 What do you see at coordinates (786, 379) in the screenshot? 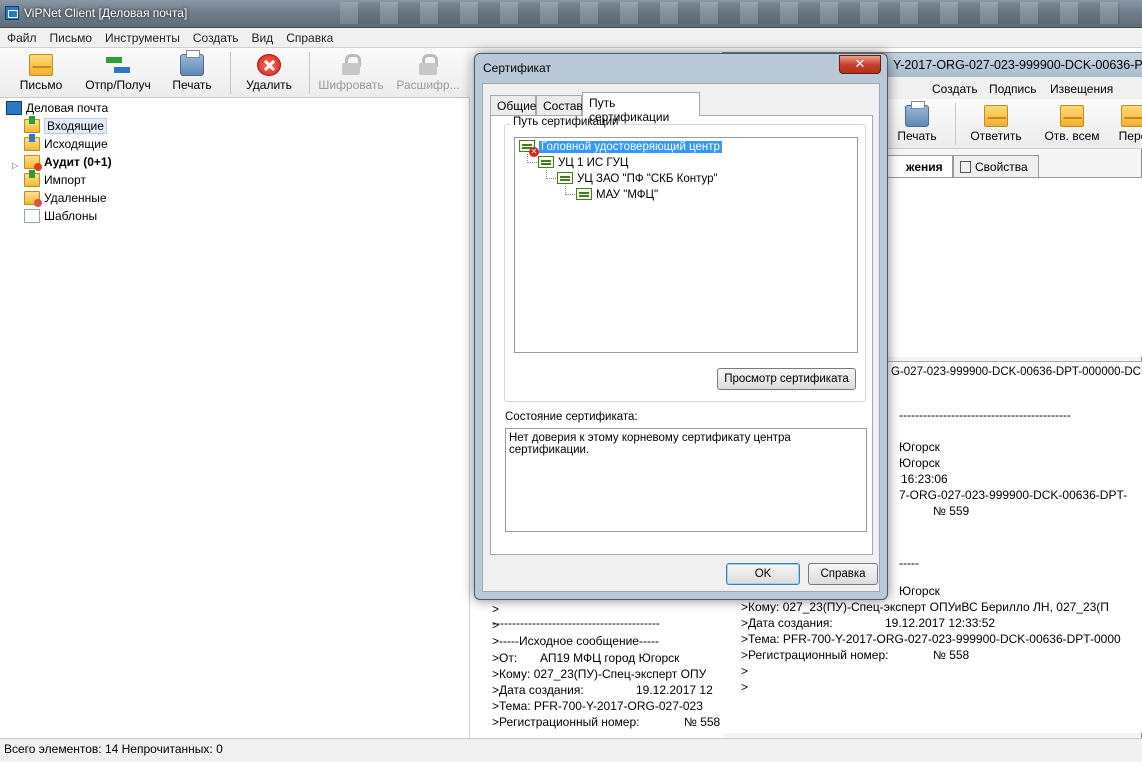
I see `view-certificate-button: Просмотр сертификата` at bounding box center [786, 379].